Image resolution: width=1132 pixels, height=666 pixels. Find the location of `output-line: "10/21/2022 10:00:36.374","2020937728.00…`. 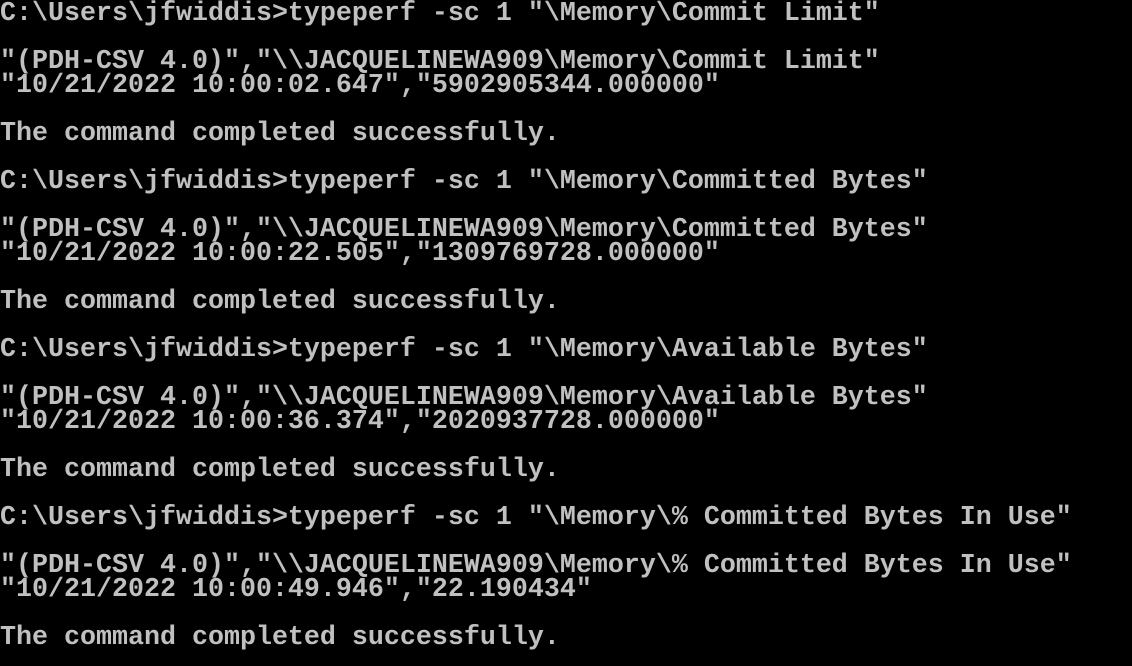

output-line: "10/21/2022 10:00:36.374","2020937728.00… is located at coordinates (360, 422).